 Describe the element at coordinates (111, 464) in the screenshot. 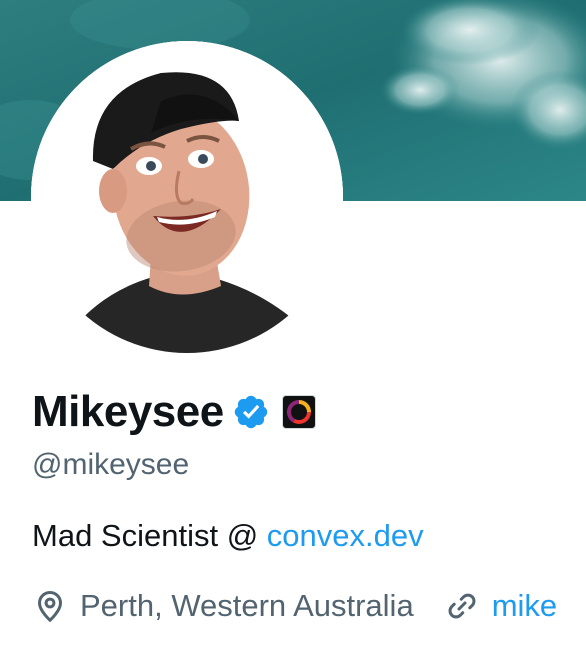

I see `username-handle: @mikeysee` at that location.